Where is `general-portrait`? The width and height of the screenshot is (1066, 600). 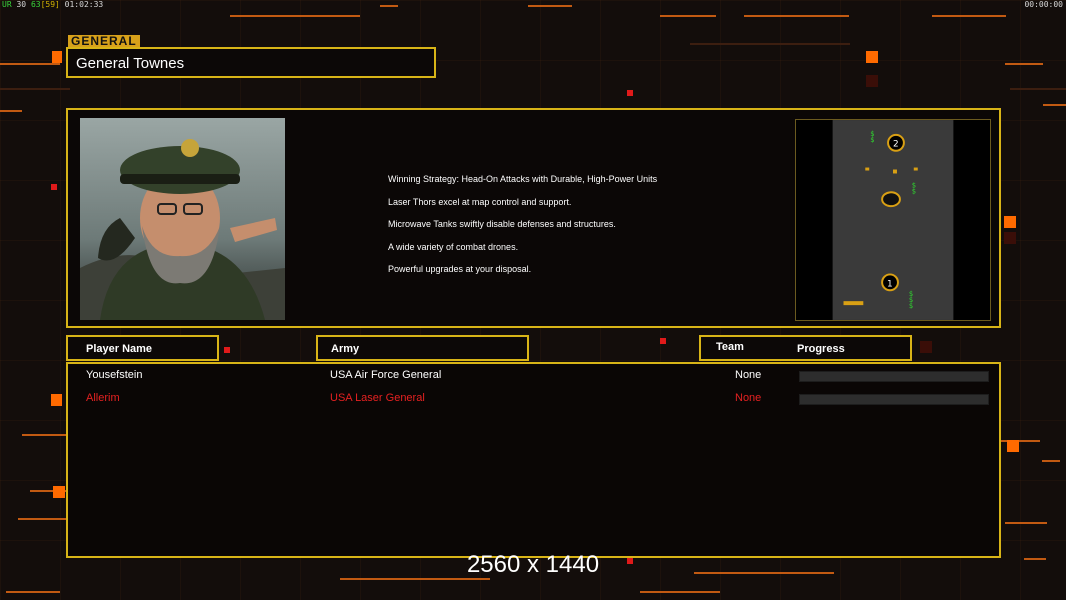 general-portrait is located at coordinates (182, 219).